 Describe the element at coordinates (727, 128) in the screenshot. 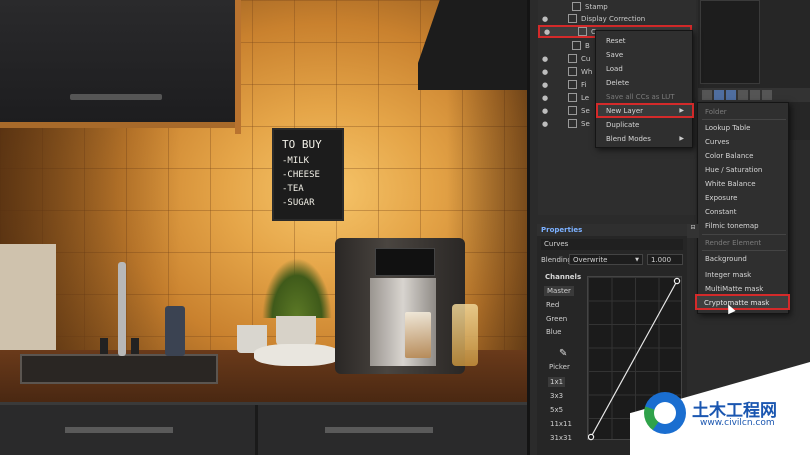

I see `submenu-item-lookup-table: Lookup Table` at that location.